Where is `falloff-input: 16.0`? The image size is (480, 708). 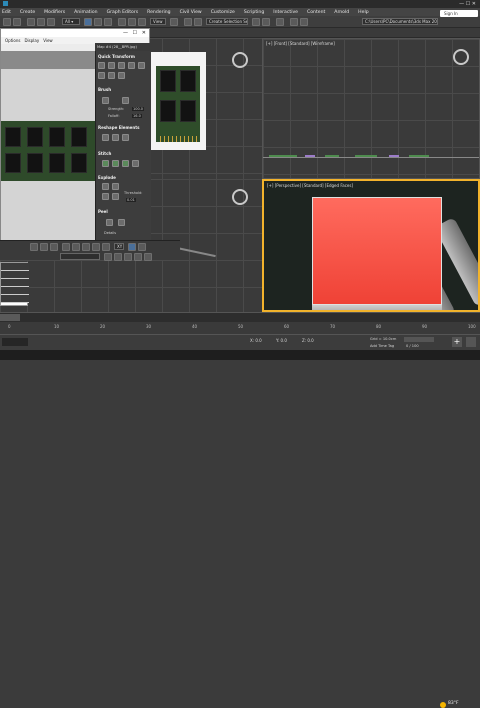
falloff-input: 16.0 is located at coordinates (137, 116).